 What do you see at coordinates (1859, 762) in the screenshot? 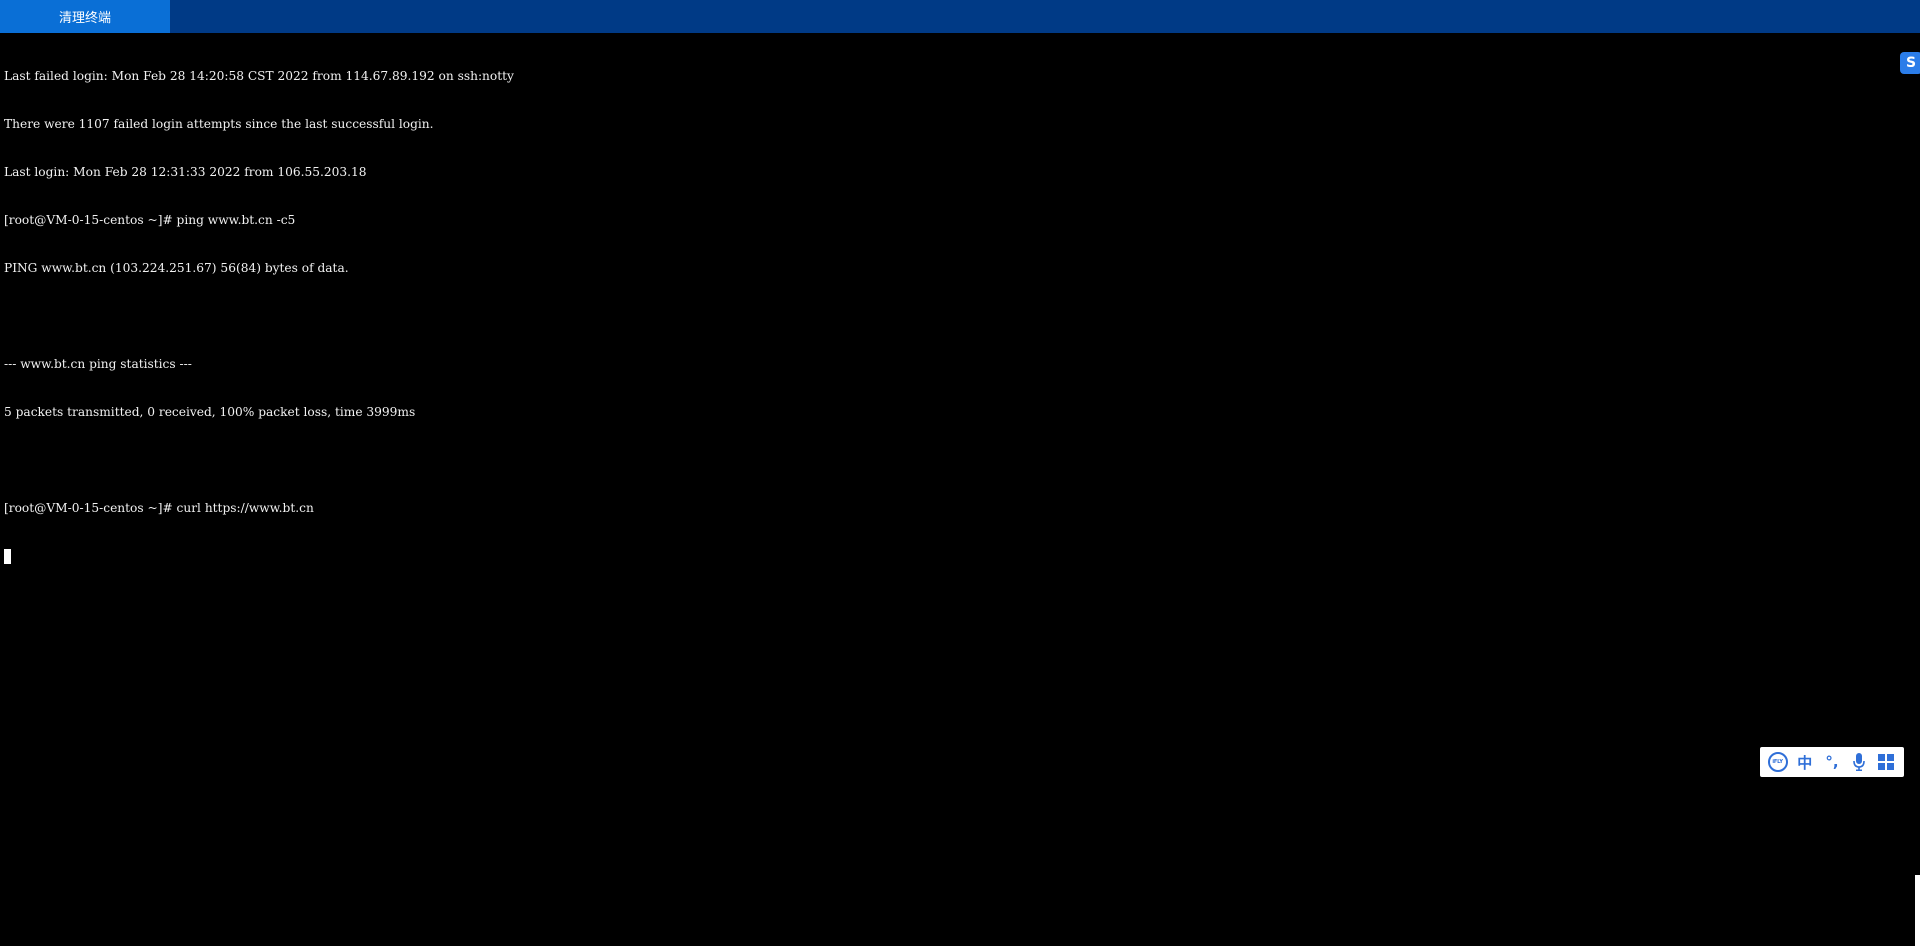
I see `microphone-icon` at bounding box center [1859, 762].